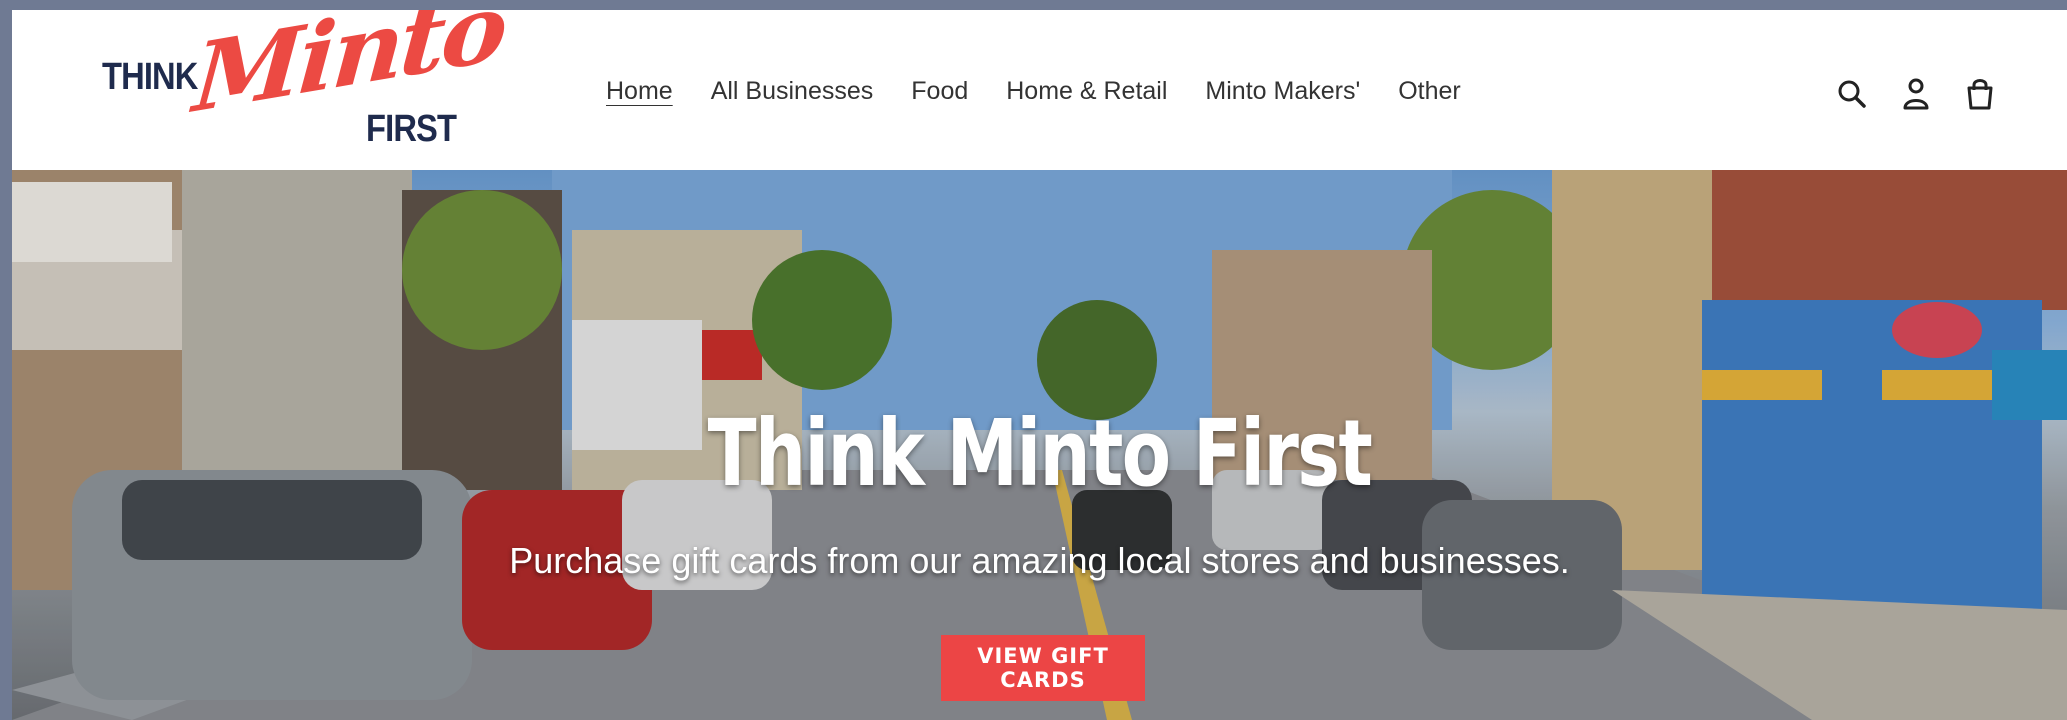 The height and width of the screenshot is (720, 2067). I want to click on nav-item-home-retail: Home & Retail, so click(1086, 96).